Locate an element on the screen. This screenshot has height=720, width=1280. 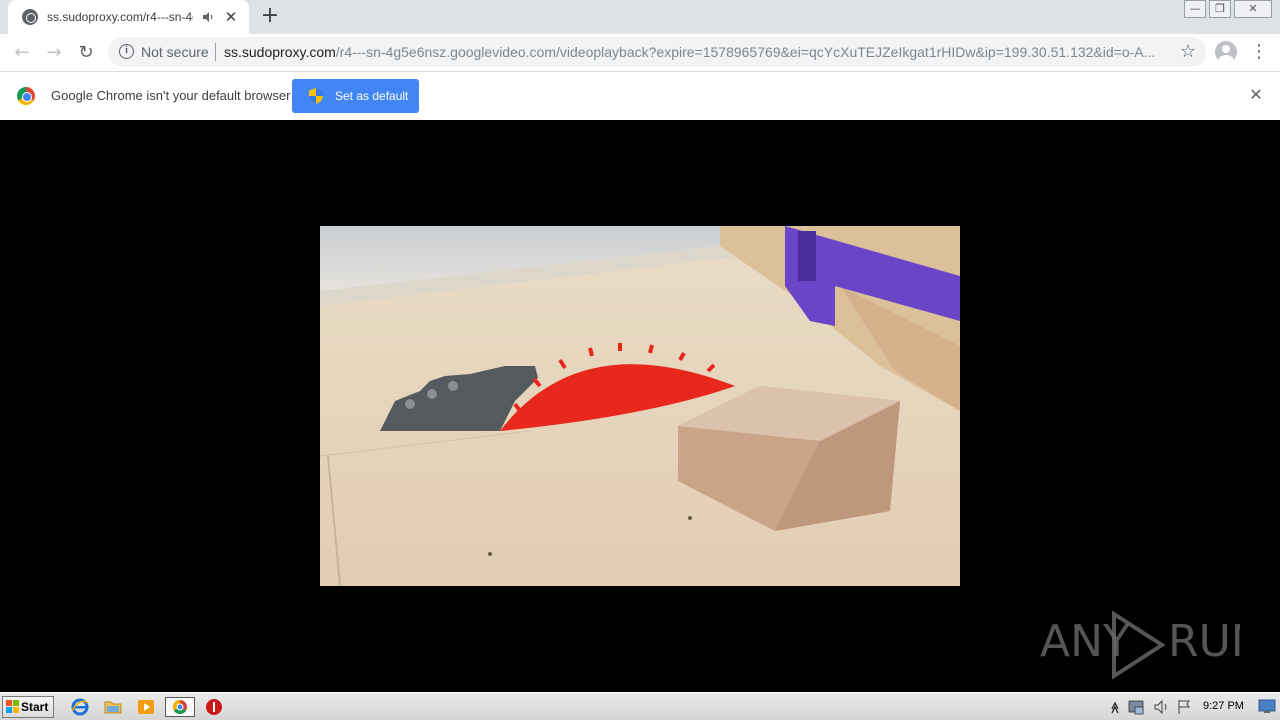
chrome-taskbar-button is located at coordinates (180, 707).